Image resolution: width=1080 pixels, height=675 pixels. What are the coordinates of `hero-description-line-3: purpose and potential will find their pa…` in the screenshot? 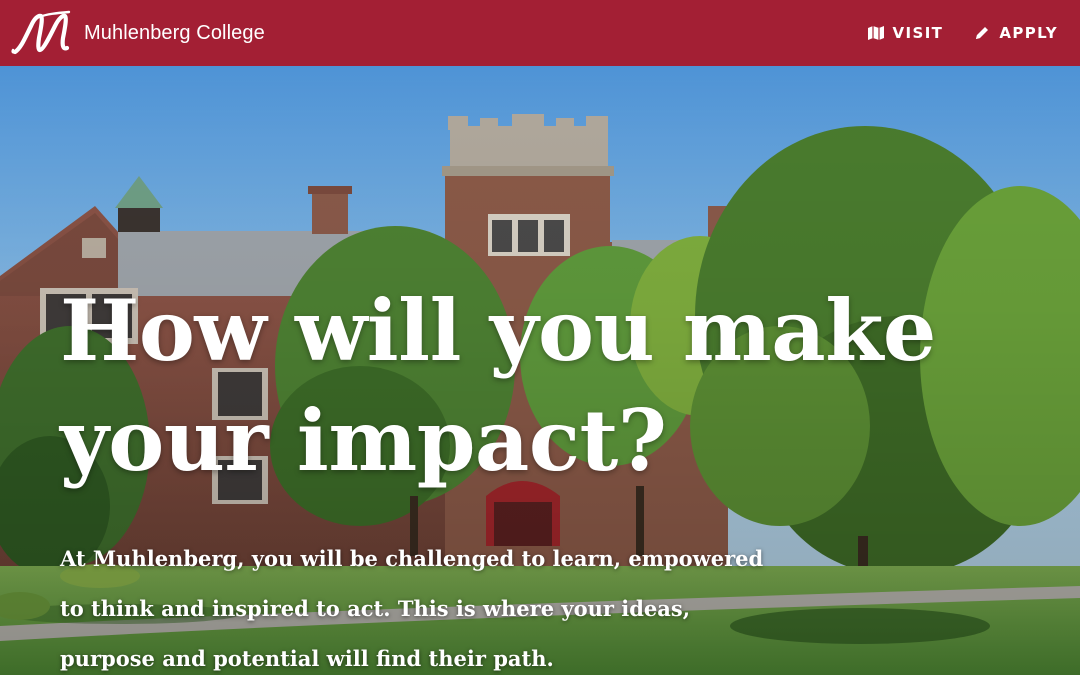 It's located at (307, 658).